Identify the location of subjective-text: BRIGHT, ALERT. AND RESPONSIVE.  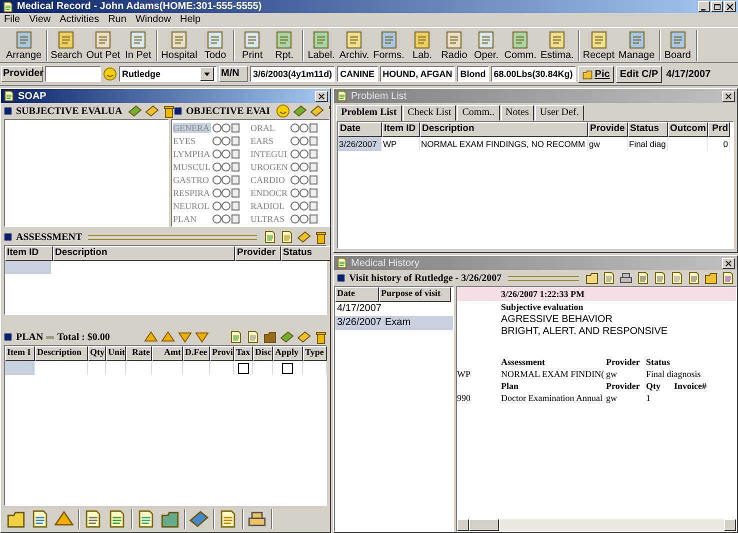
(584, 331).